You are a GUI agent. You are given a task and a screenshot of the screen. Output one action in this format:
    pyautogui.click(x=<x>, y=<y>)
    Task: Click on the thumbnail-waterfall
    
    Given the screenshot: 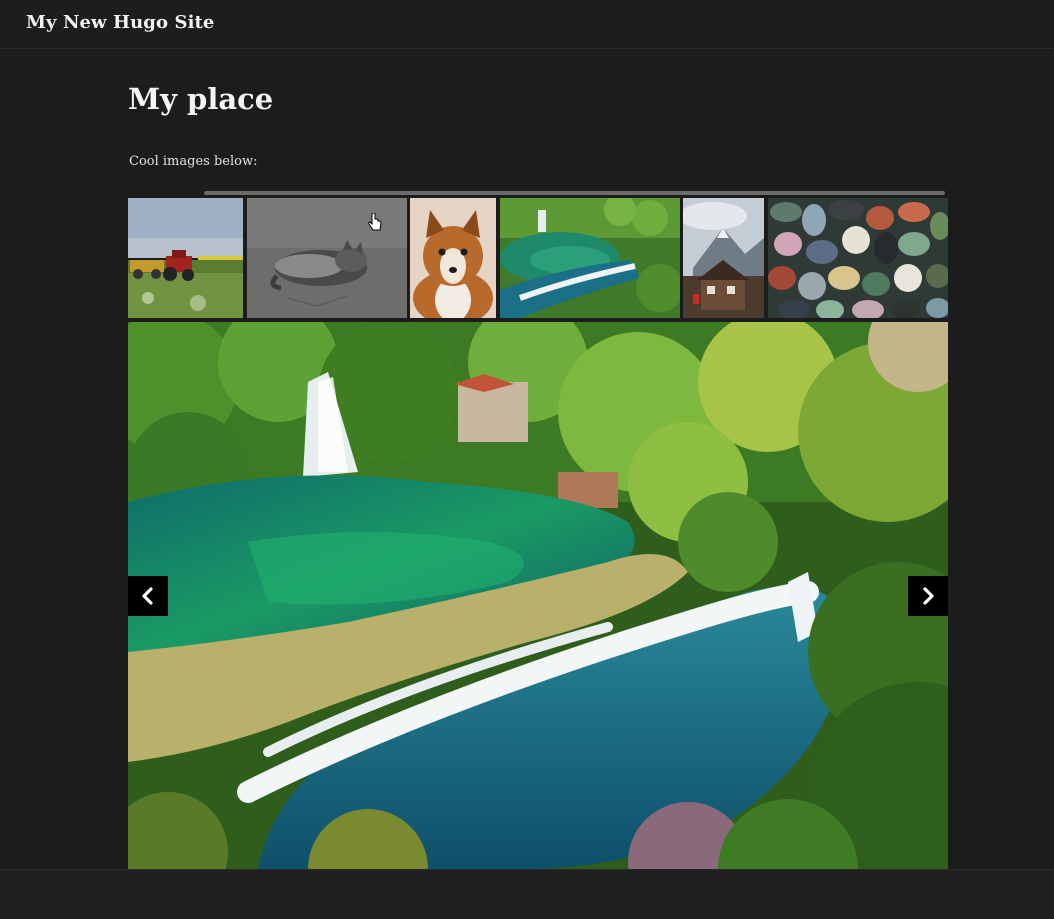 What is the action you would take?
    pyautogui.click(x=590, y=258)
    